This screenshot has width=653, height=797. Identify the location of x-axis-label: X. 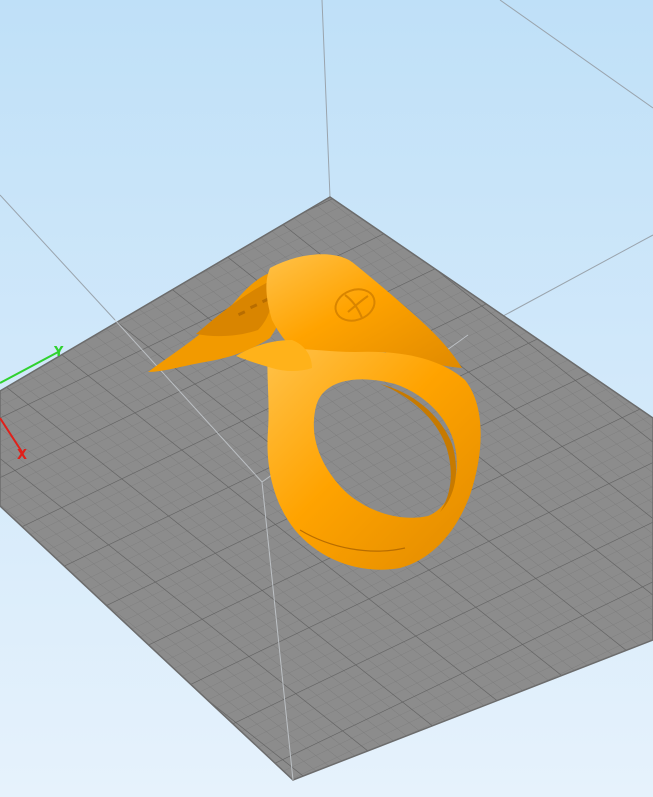
(22, 455).